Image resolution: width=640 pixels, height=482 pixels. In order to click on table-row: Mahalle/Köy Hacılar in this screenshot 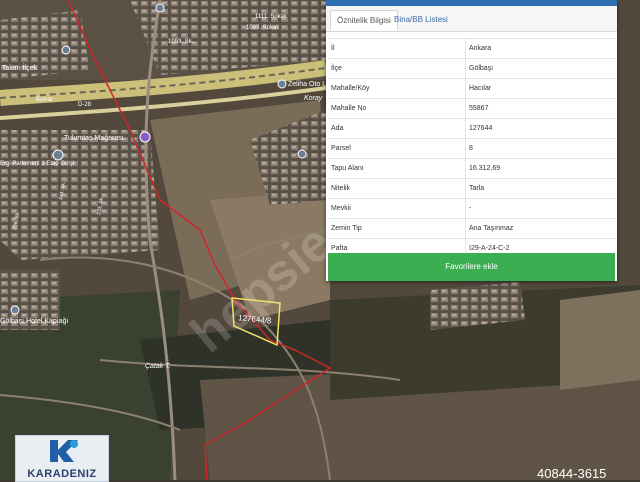, I will do `click(471, 89)`.